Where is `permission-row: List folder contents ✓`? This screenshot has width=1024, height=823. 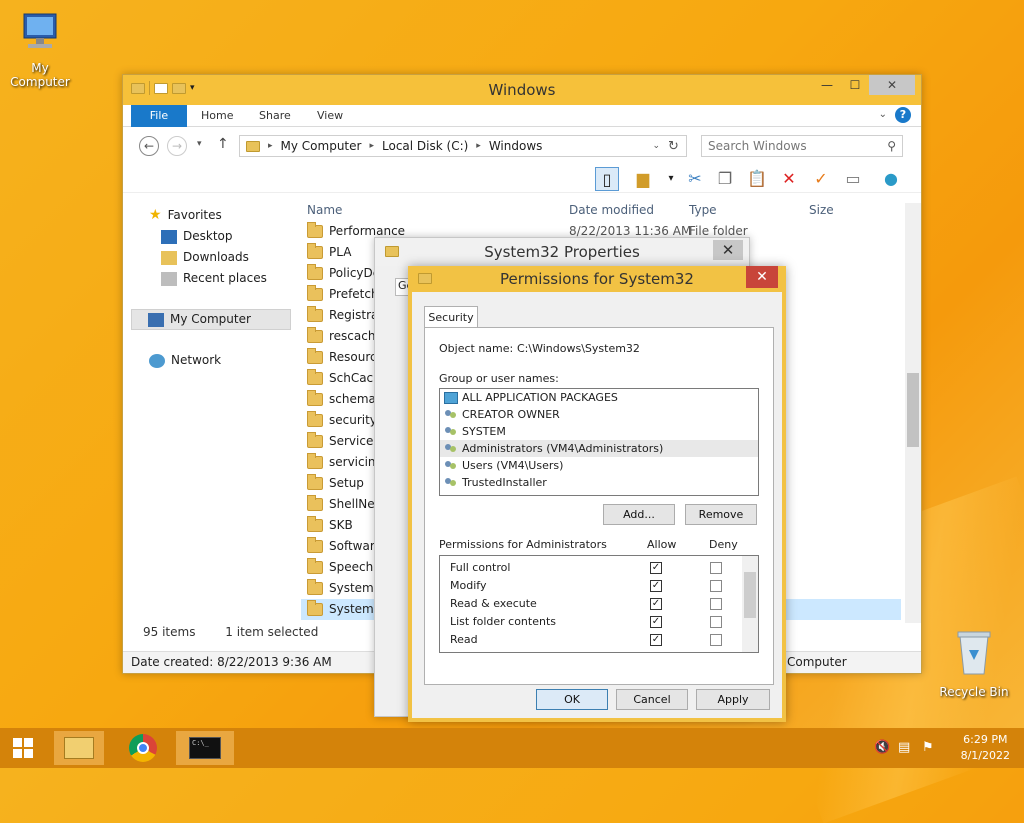
permission-row: List folder contents ✓ is located at coordinates (599, 622).